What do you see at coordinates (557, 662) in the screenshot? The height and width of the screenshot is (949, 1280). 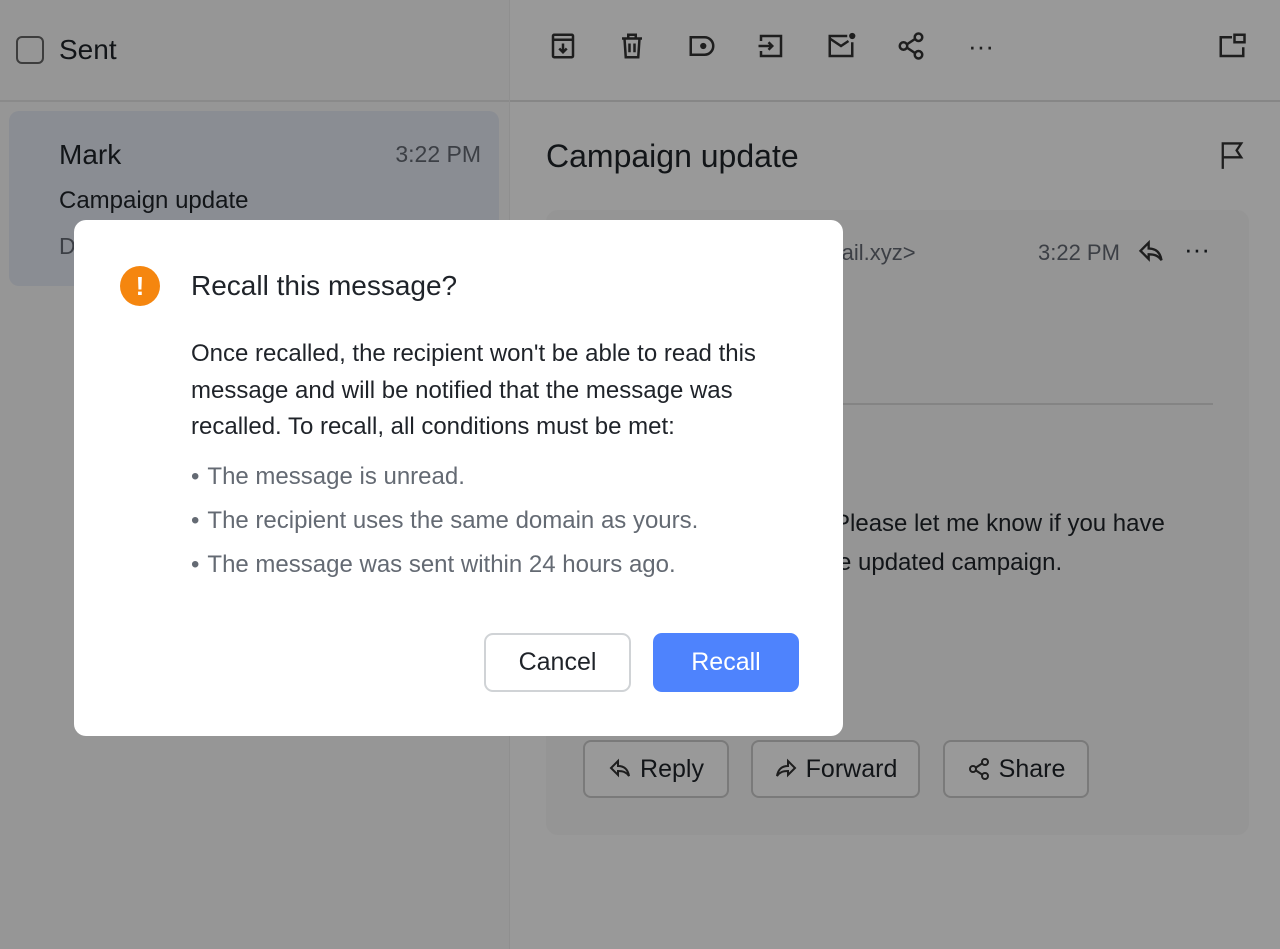 I see `cancel-button: Cancel` at bounding box center [557, 662].